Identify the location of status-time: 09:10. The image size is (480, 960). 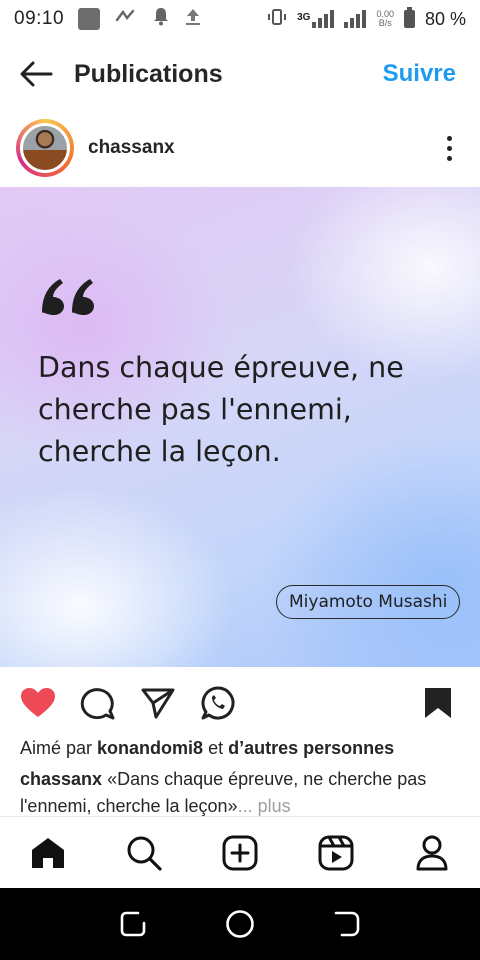
(39, 18).